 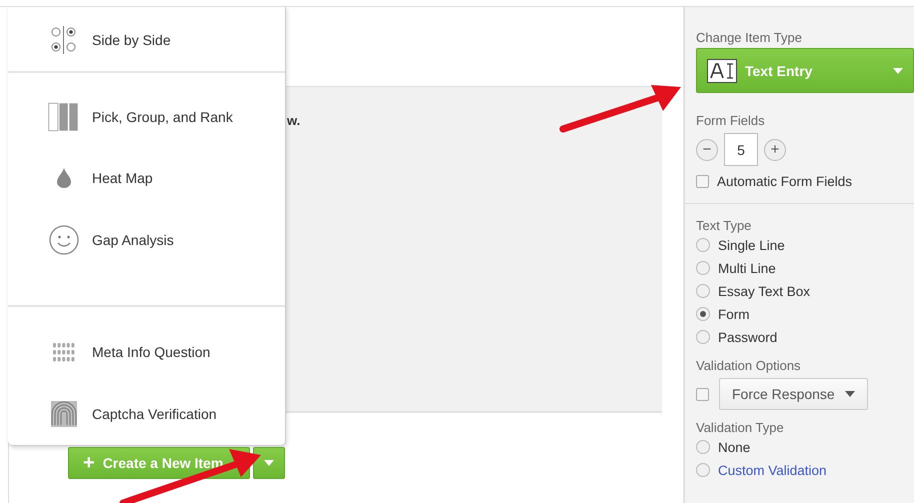 I want to click on flame-icon, so click(x=64, y=178).